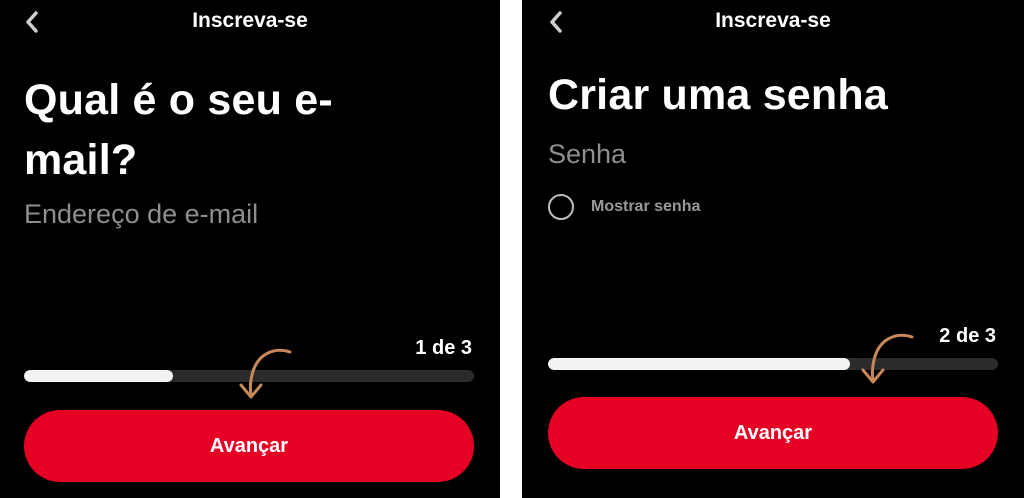 Image resolution: width=1024 pixels, height=498 pixels. Describe the element at coordinates (244, 214) in the screenshot. I see `email-input` at that location.